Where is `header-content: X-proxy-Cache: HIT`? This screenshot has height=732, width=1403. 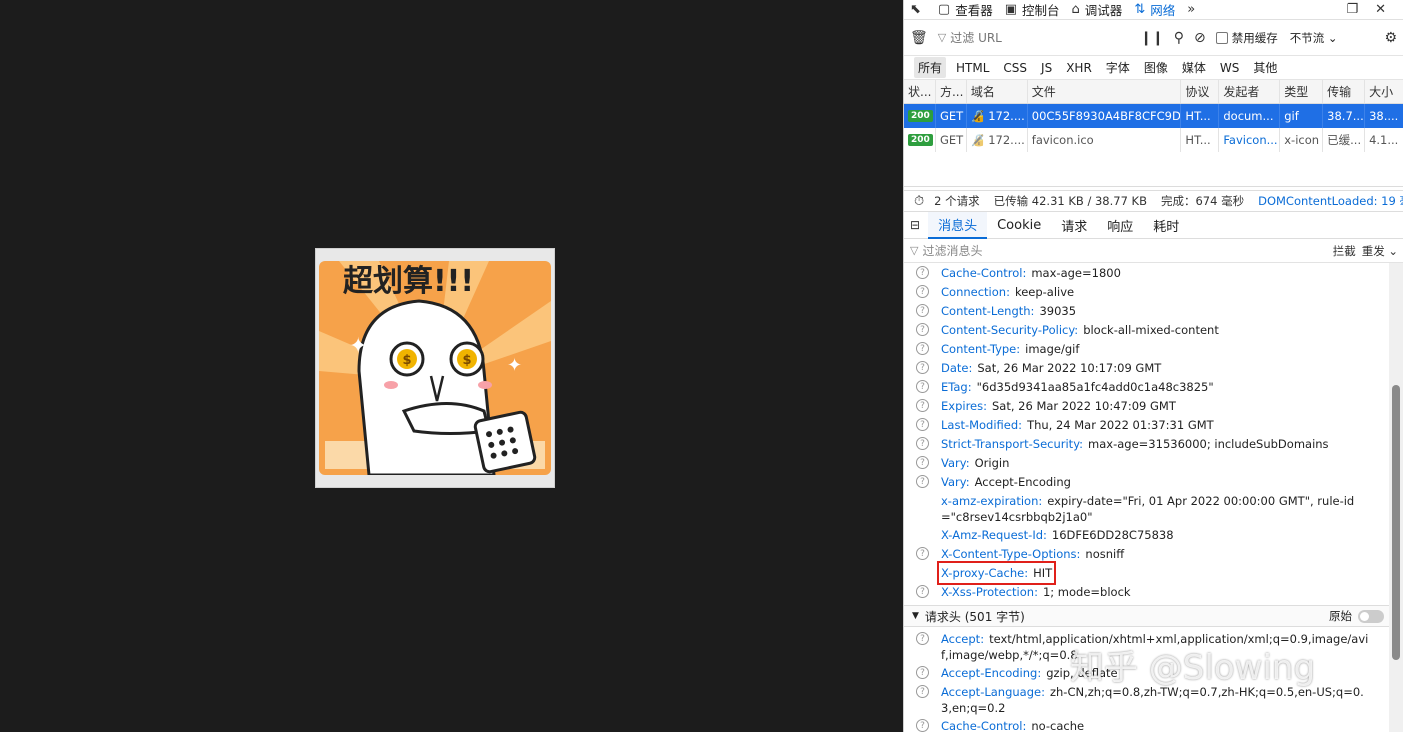 header-content: X-proxy-Cache: HIT is located at coordinates (1153, 573).